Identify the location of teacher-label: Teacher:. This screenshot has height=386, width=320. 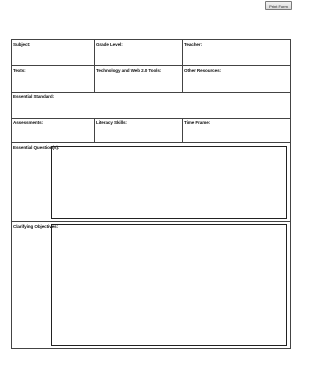
(193, 44).